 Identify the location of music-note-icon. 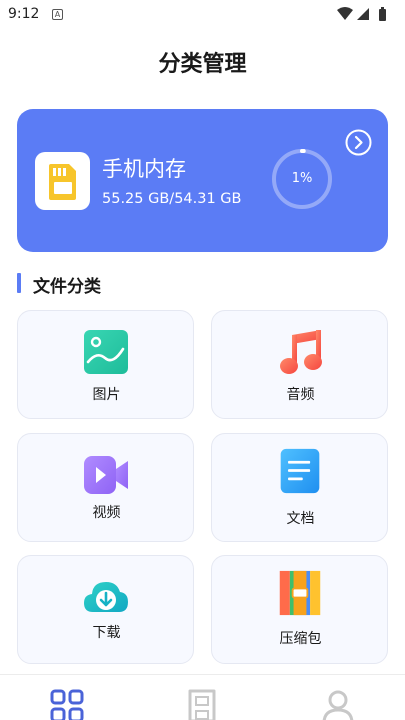
(301, 352).